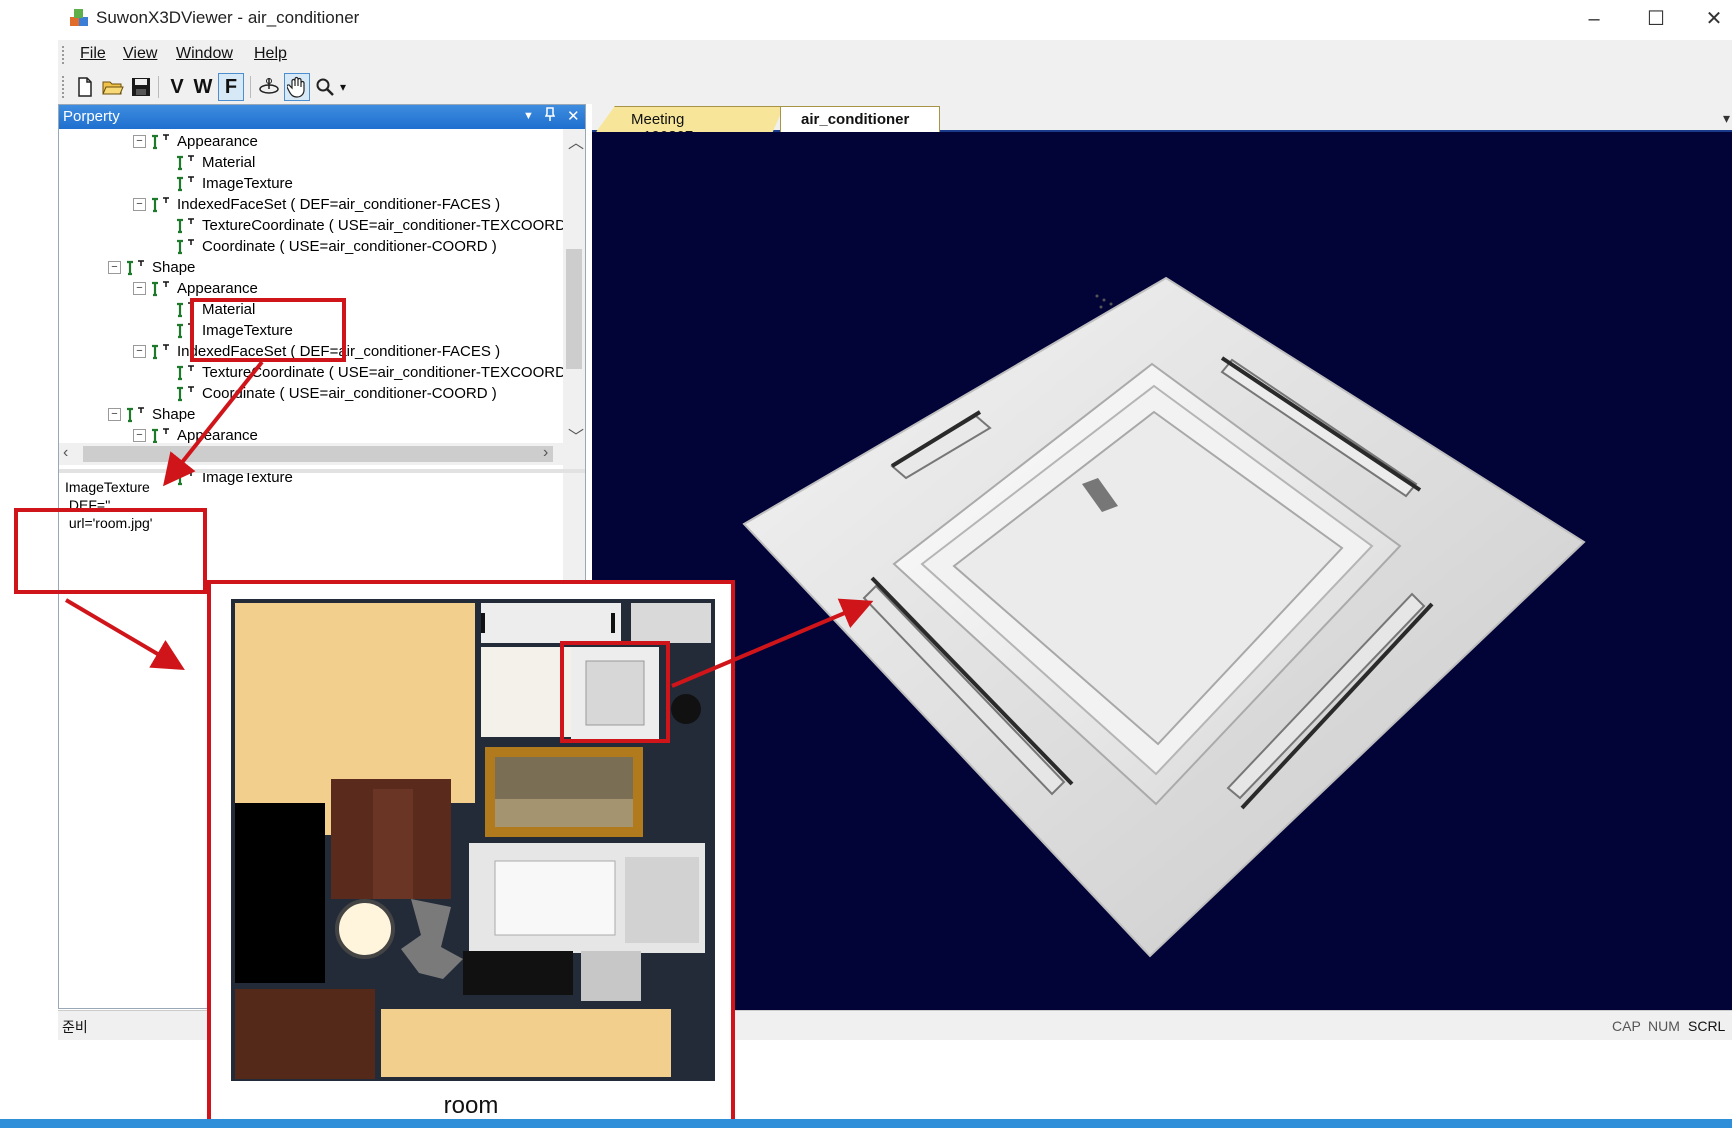 The image size is (1732, 1128). What do you see at coordinates (270, 54) in the screenshot?
I see `menu-help: Help` at bounding box center [270, 54].